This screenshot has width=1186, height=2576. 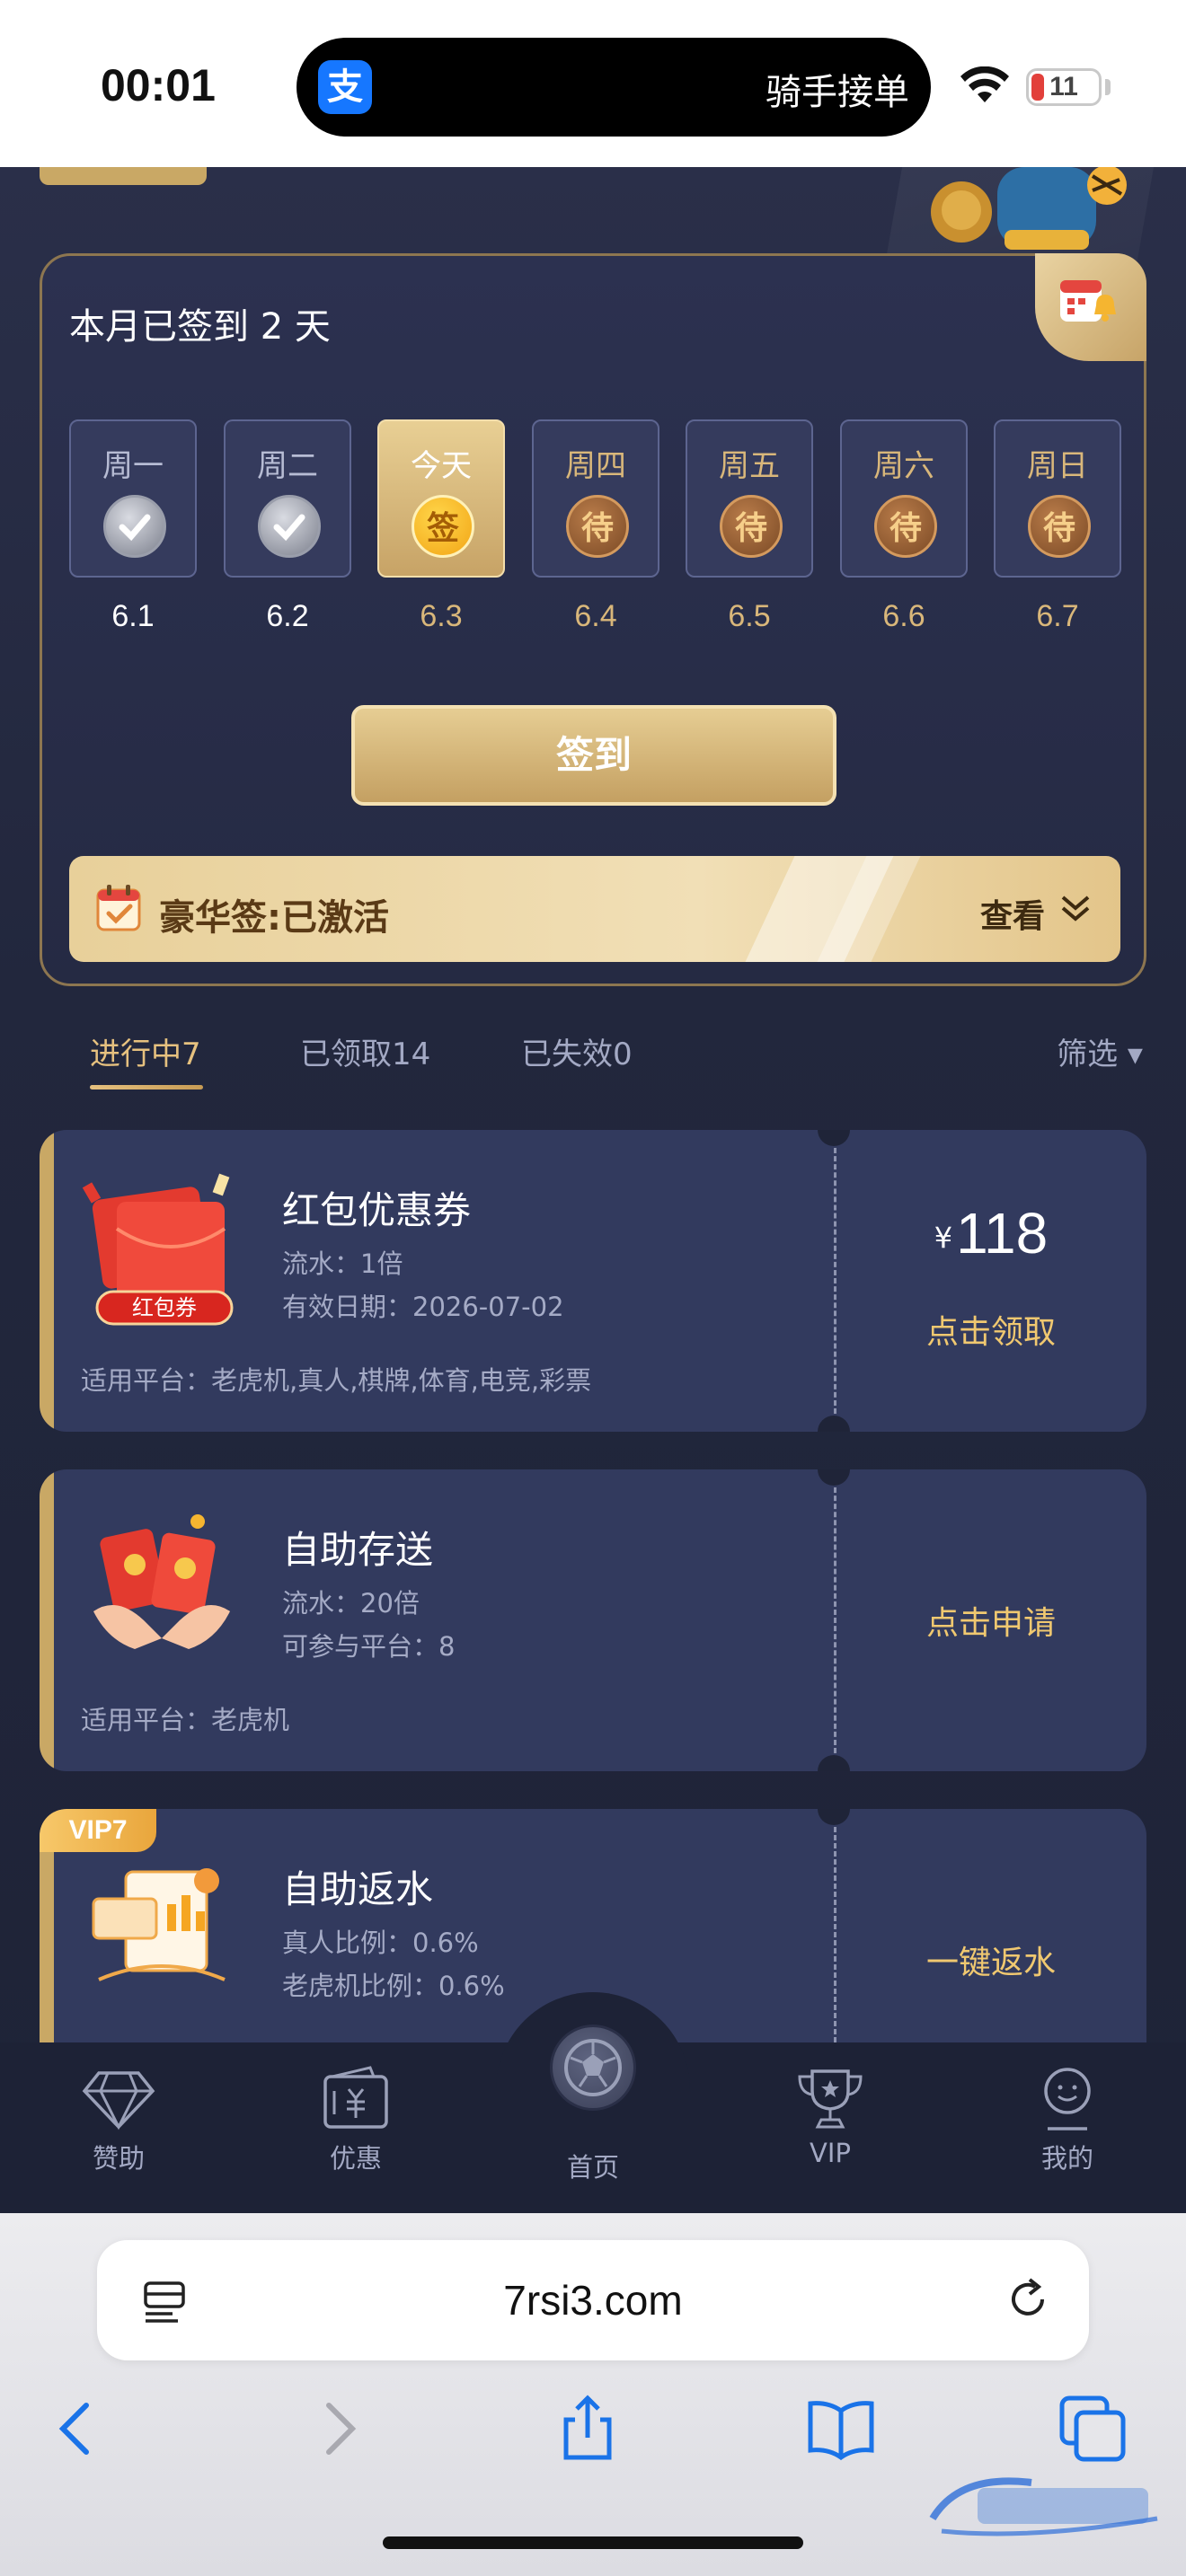 What do you see at coordinates (1088, 301) in the screenshot?
I see `calendar-bell-icon` at bounding box center [1088, 301].